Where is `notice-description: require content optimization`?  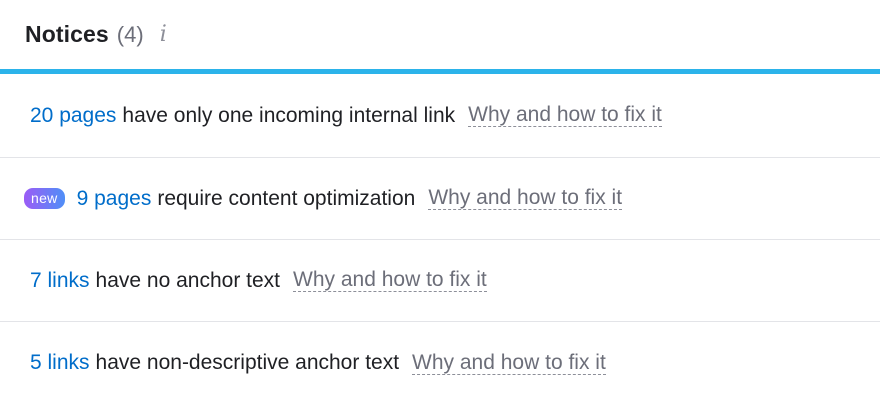
notice-description: require content optimization is located at coordinates (286, 198).